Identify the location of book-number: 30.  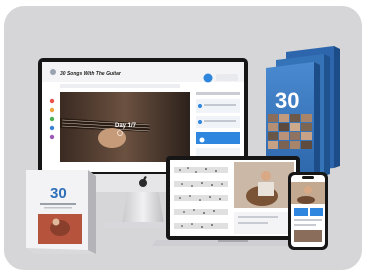
(58, 193).